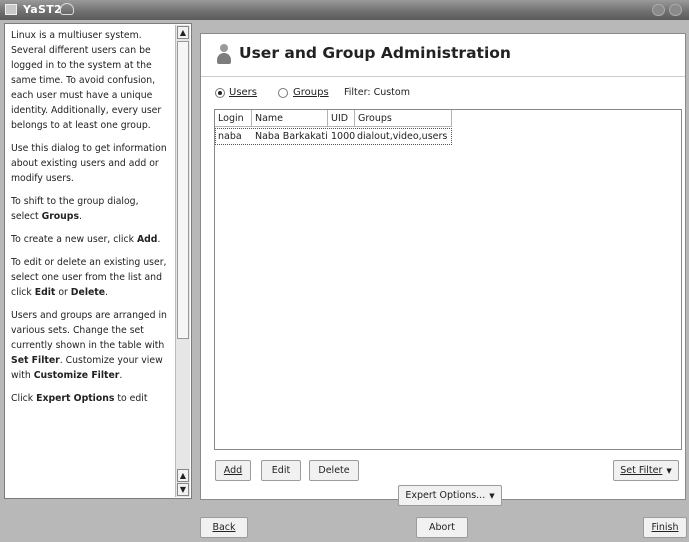  What do you see at coordinates (183, 190) in the screenshot?
I see `scrollbar-thumb` at bounding box center [183, 190].